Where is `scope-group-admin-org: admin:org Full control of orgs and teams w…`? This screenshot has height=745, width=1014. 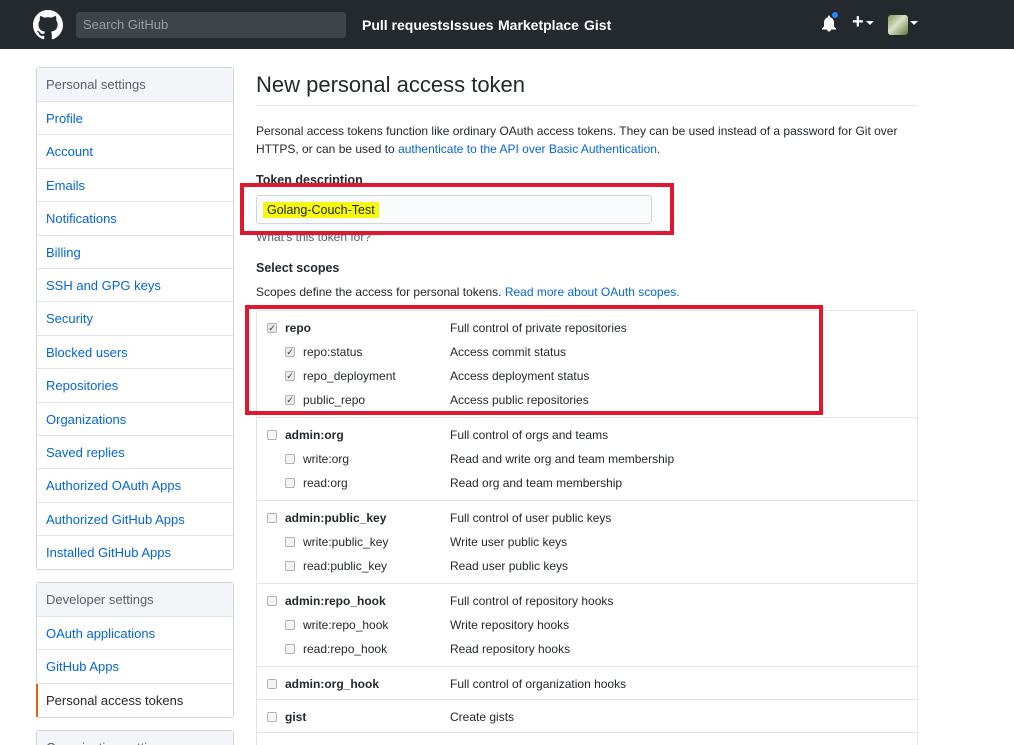 scope-group-admin-org: admin:org Full control of orgs and teams w… is located at coordinates (587, 459).